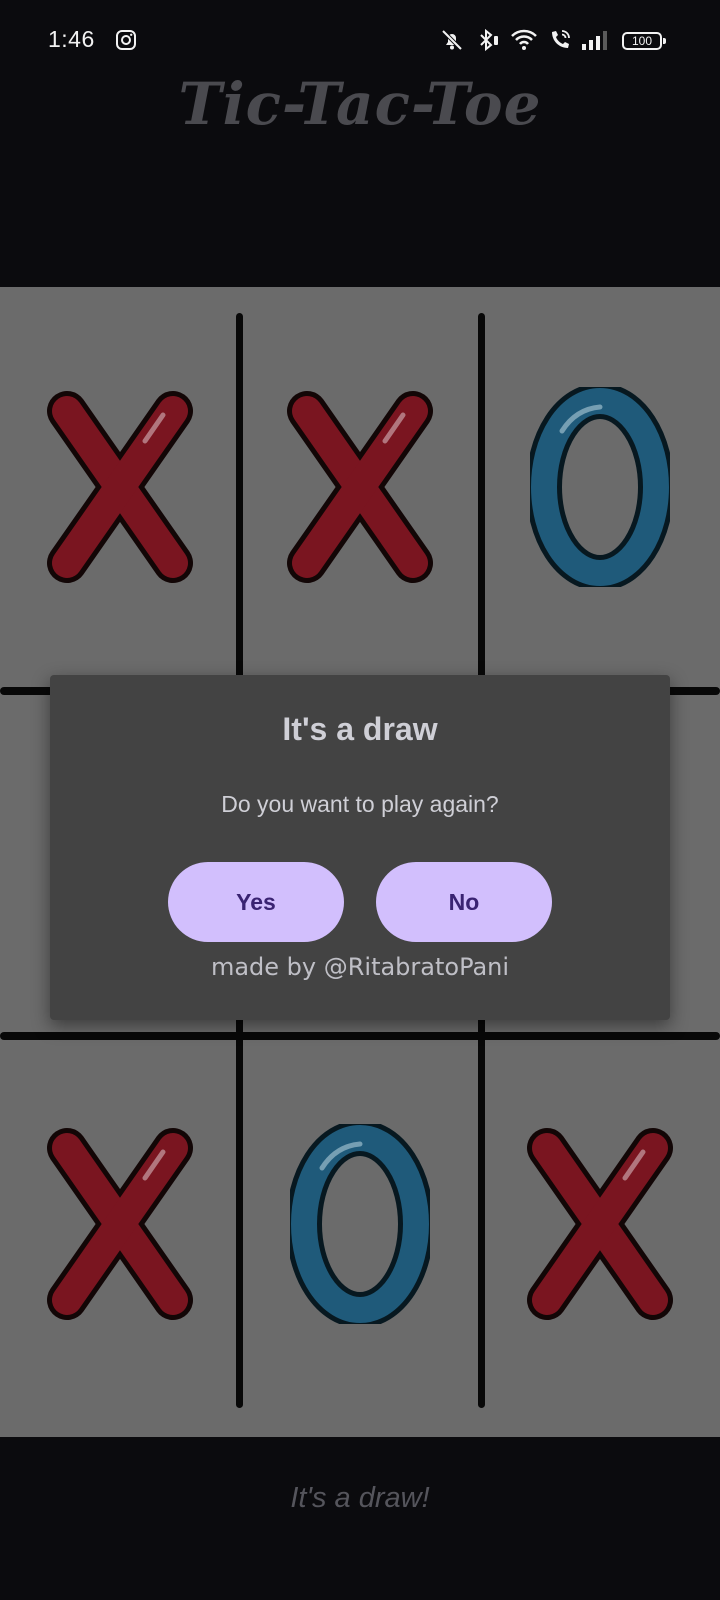 This screenshot has width=720, height=1600. Describe the element at coordinates (593, 40) in the screenshot. I see `signal-icon` at that location.